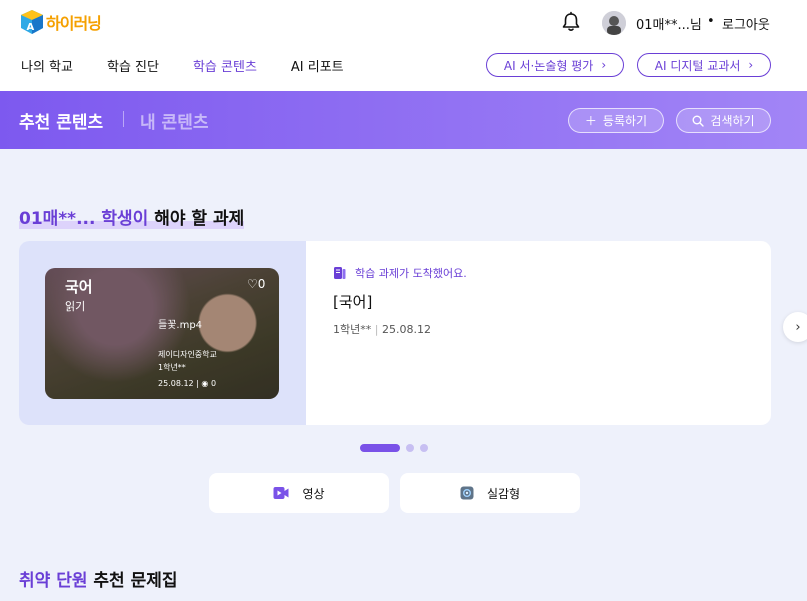  I want to click on logo-icon: A, so click(32, 22).